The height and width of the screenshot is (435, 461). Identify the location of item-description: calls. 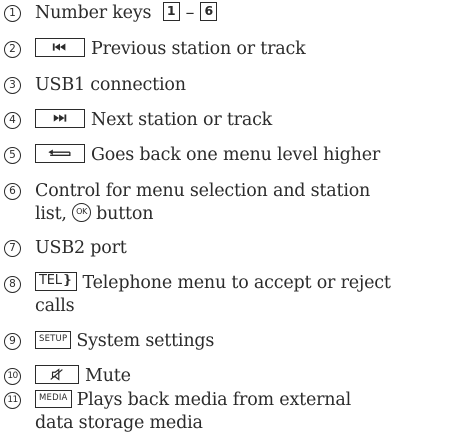
(55, 306).